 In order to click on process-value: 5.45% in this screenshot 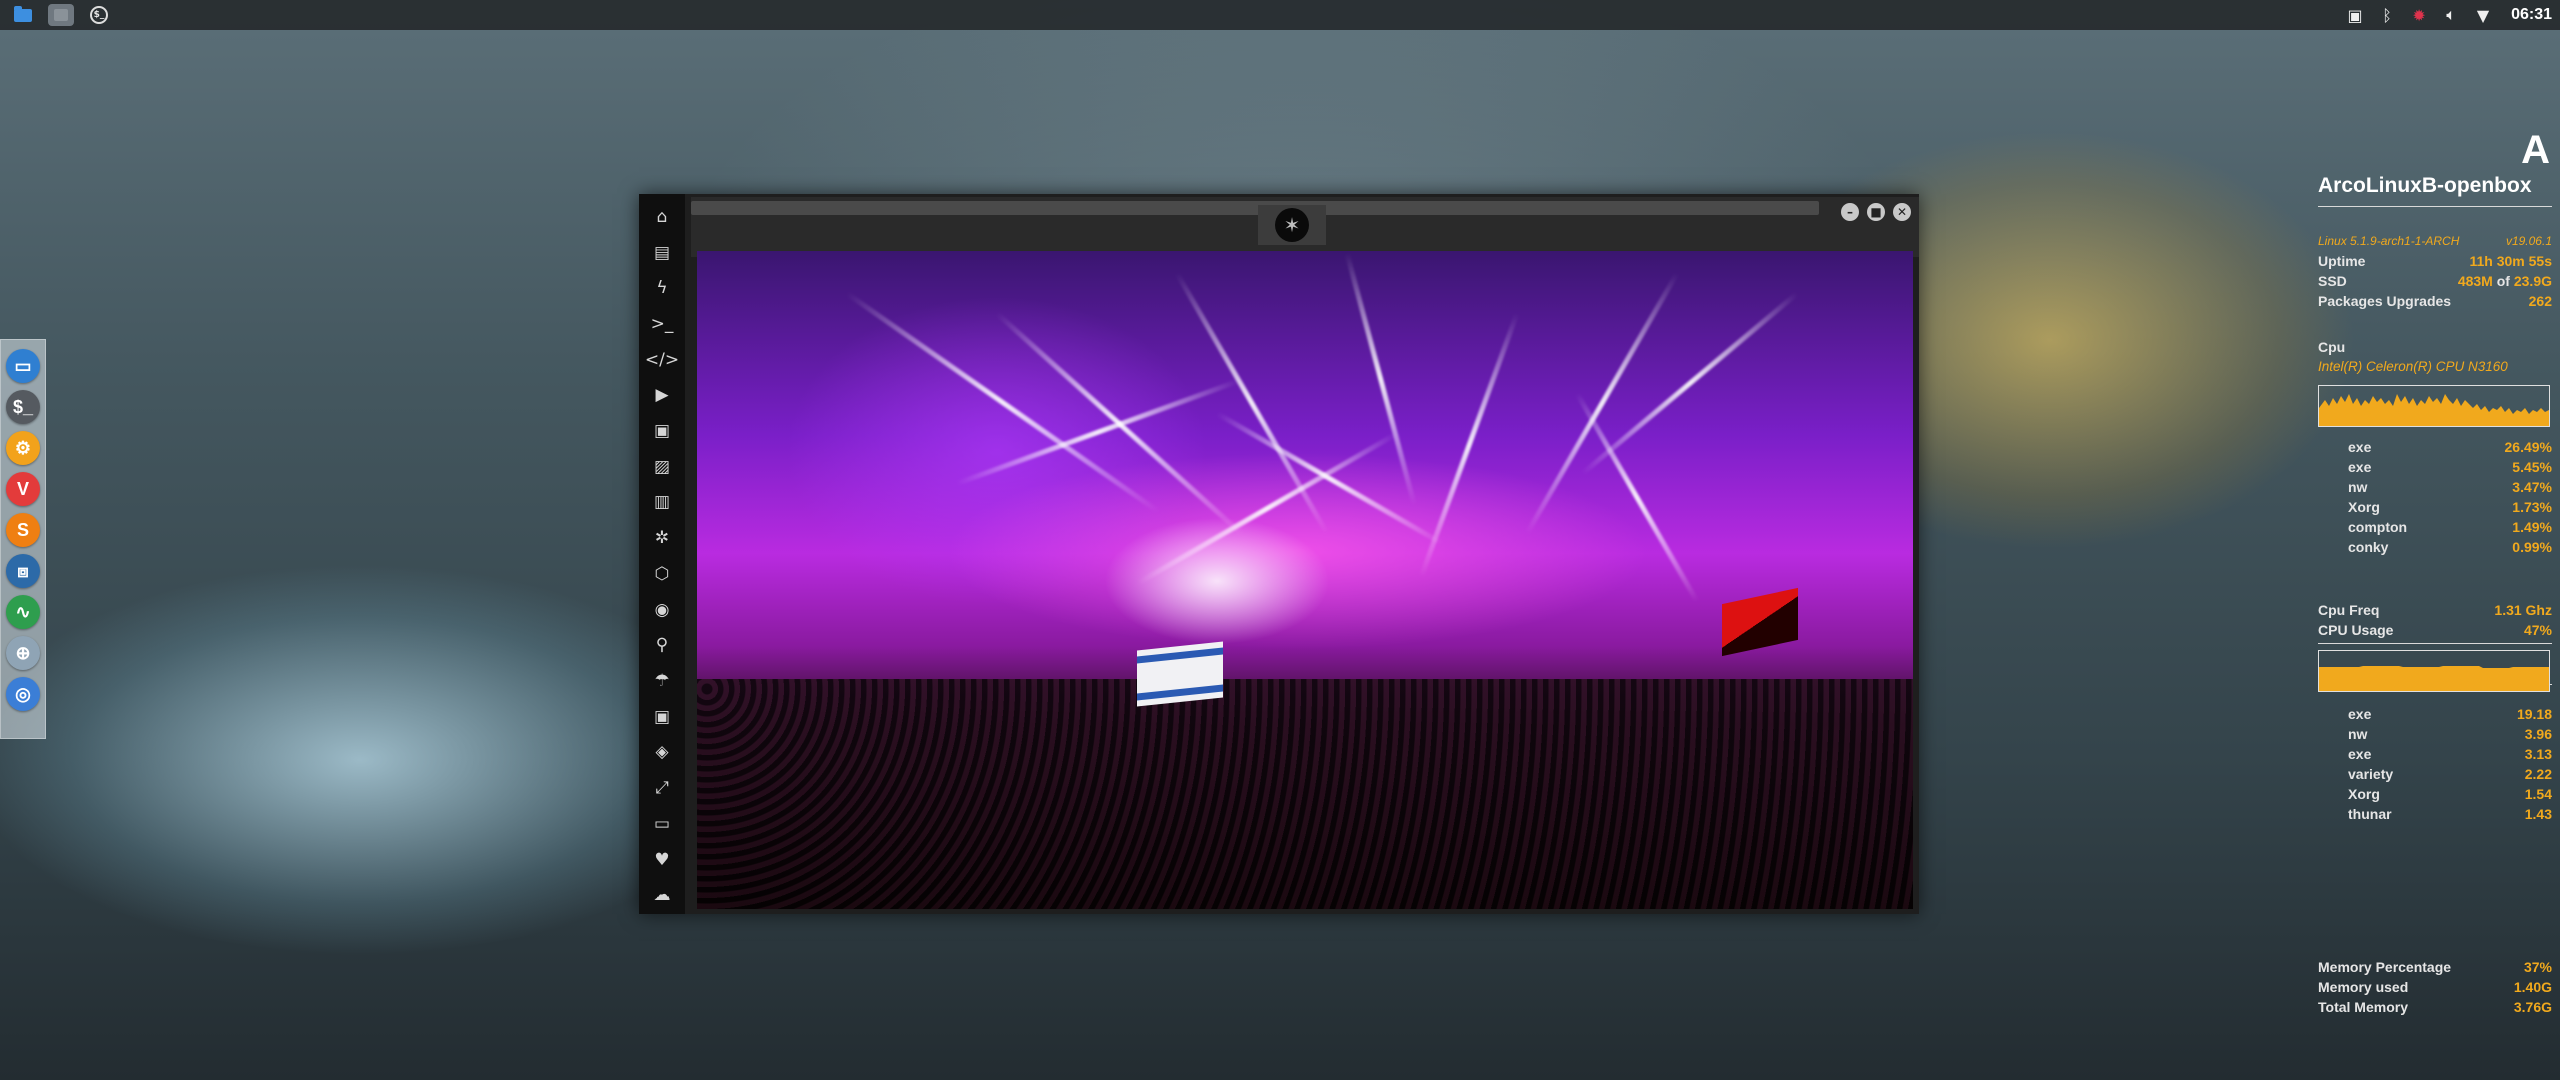, I will do `click(2532, 467)`.